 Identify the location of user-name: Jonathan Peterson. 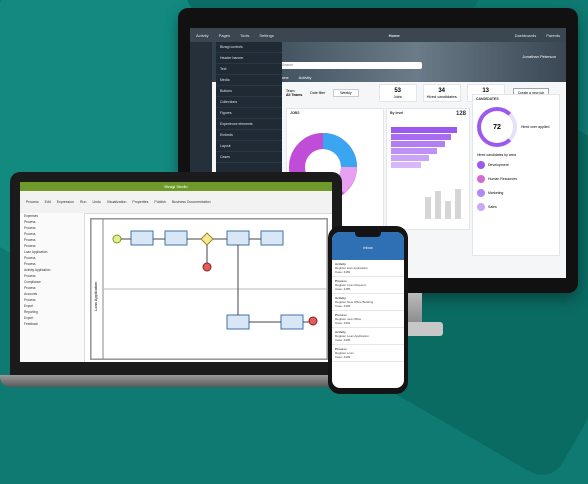
(539, 56).